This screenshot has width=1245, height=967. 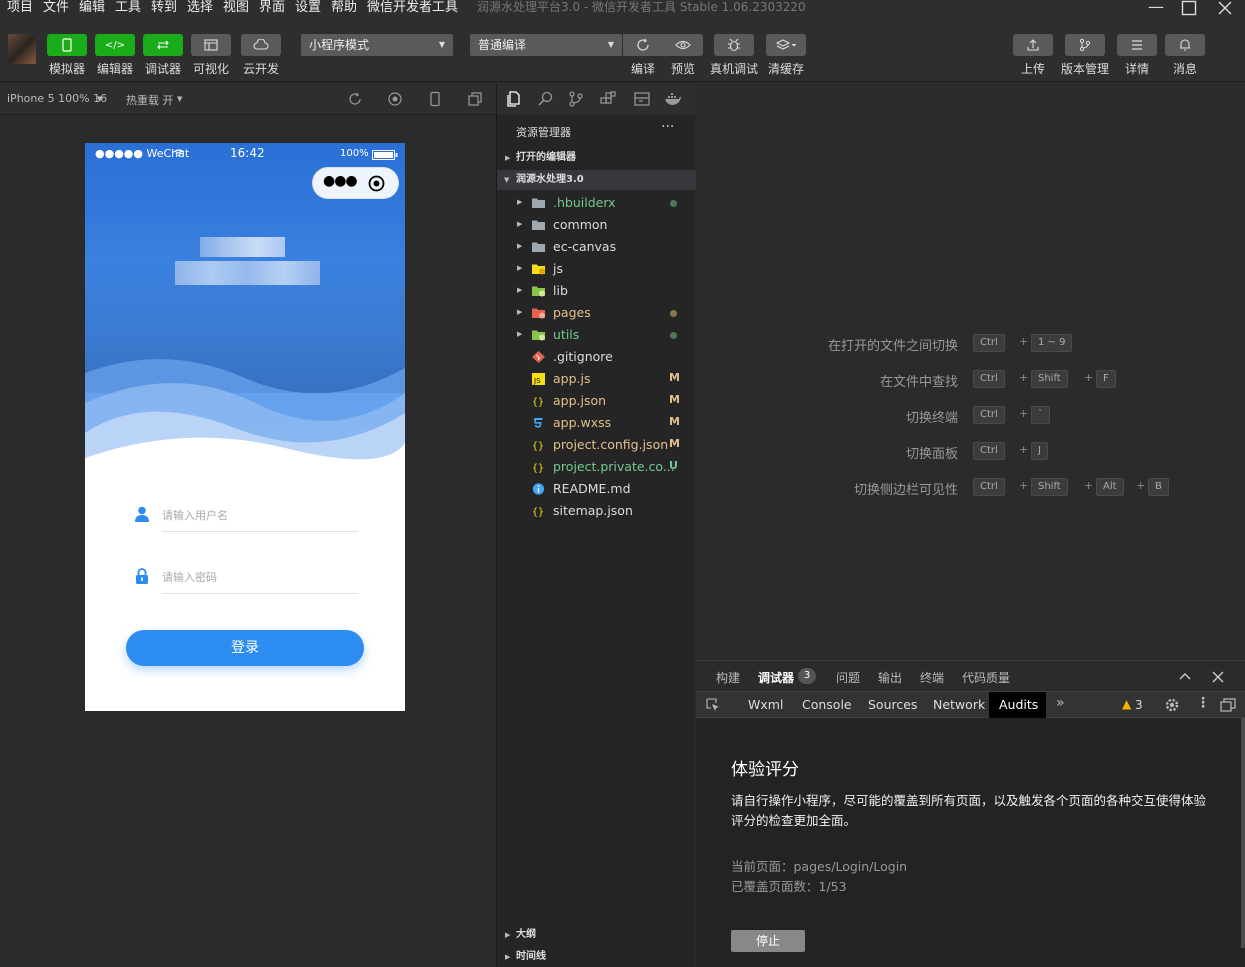 I want to click on json-icon: {}, so click(x=538, y=445).